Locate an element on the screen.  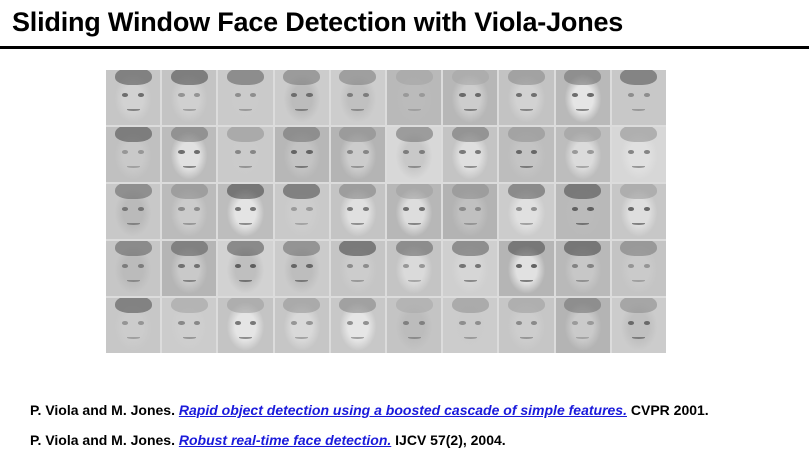
reference-2-authors: P. Viola and M. Jones. is located at coordinates (102, 440).